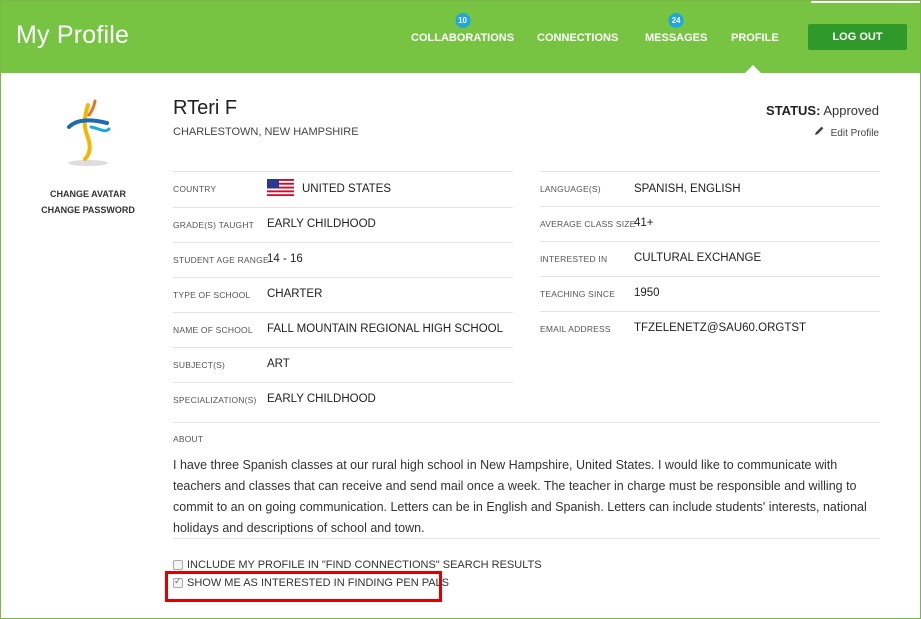  What do you see at coordinates (195, 189) in the screenshot?
I see `field-label: COUNTRY` at bounding box center [195, 189].